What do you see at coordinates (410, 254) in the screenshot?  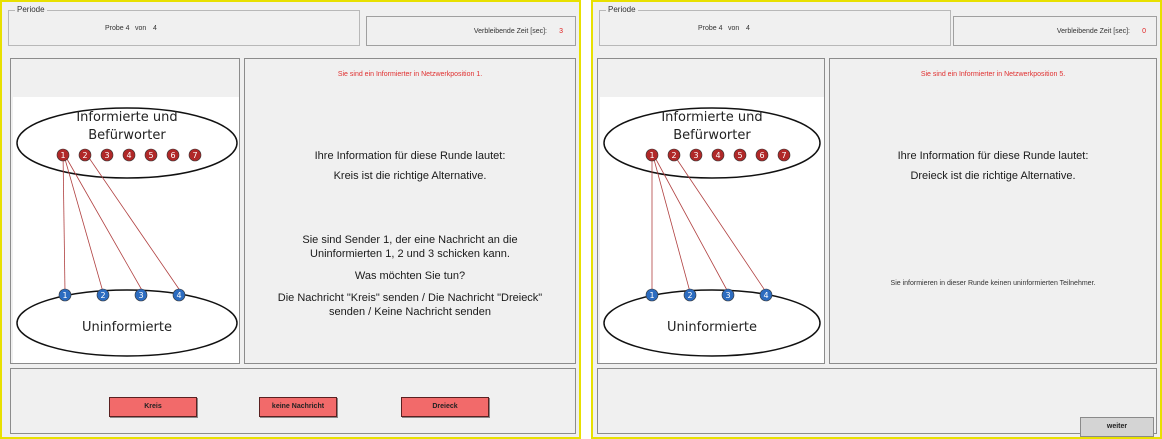 I see `sender-line-2: Uninformierten 1, 2 und 3 schicken kann.` at bounding box center [410, 254].